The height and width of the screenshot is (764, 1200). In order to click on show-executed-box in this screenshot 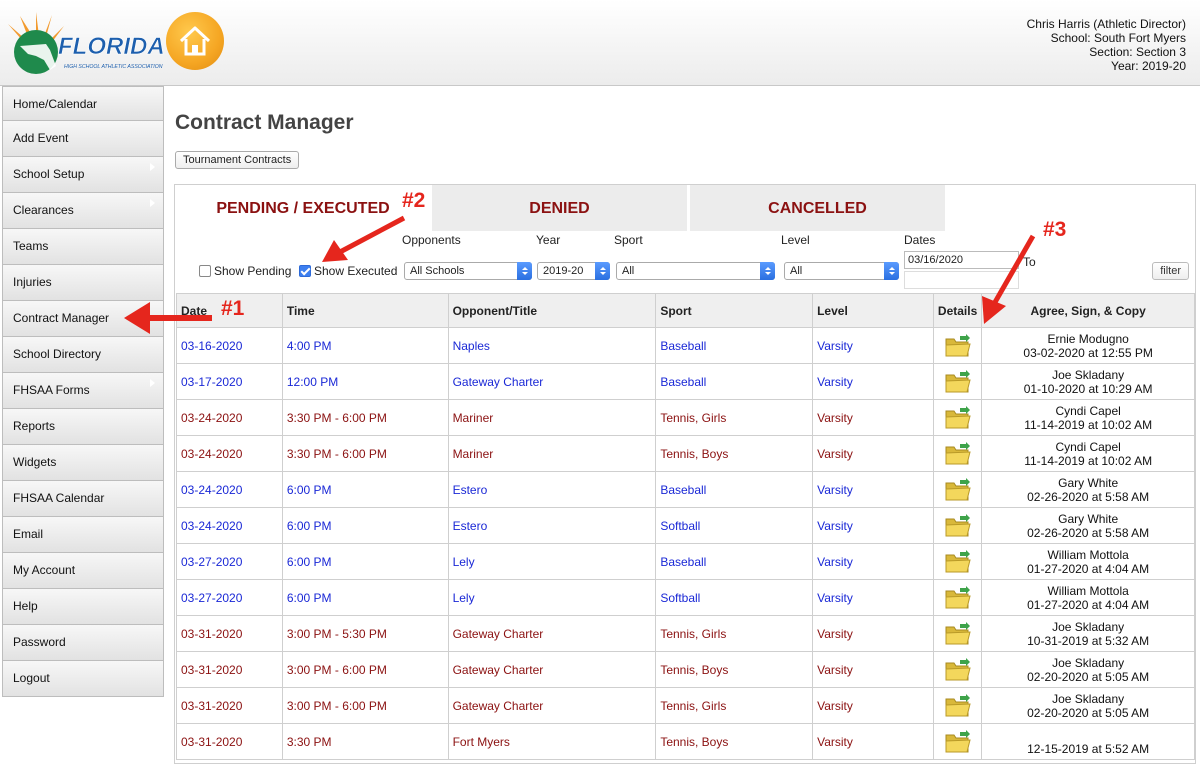, I will do `click(305, 271)`.